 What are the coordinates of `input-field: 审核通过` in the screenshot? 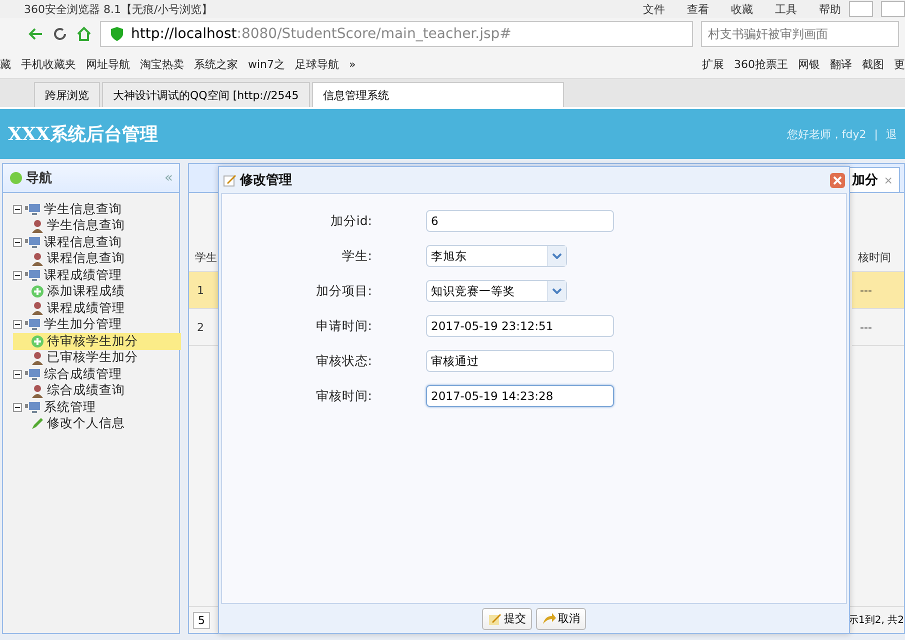 It's located at (520, 361).